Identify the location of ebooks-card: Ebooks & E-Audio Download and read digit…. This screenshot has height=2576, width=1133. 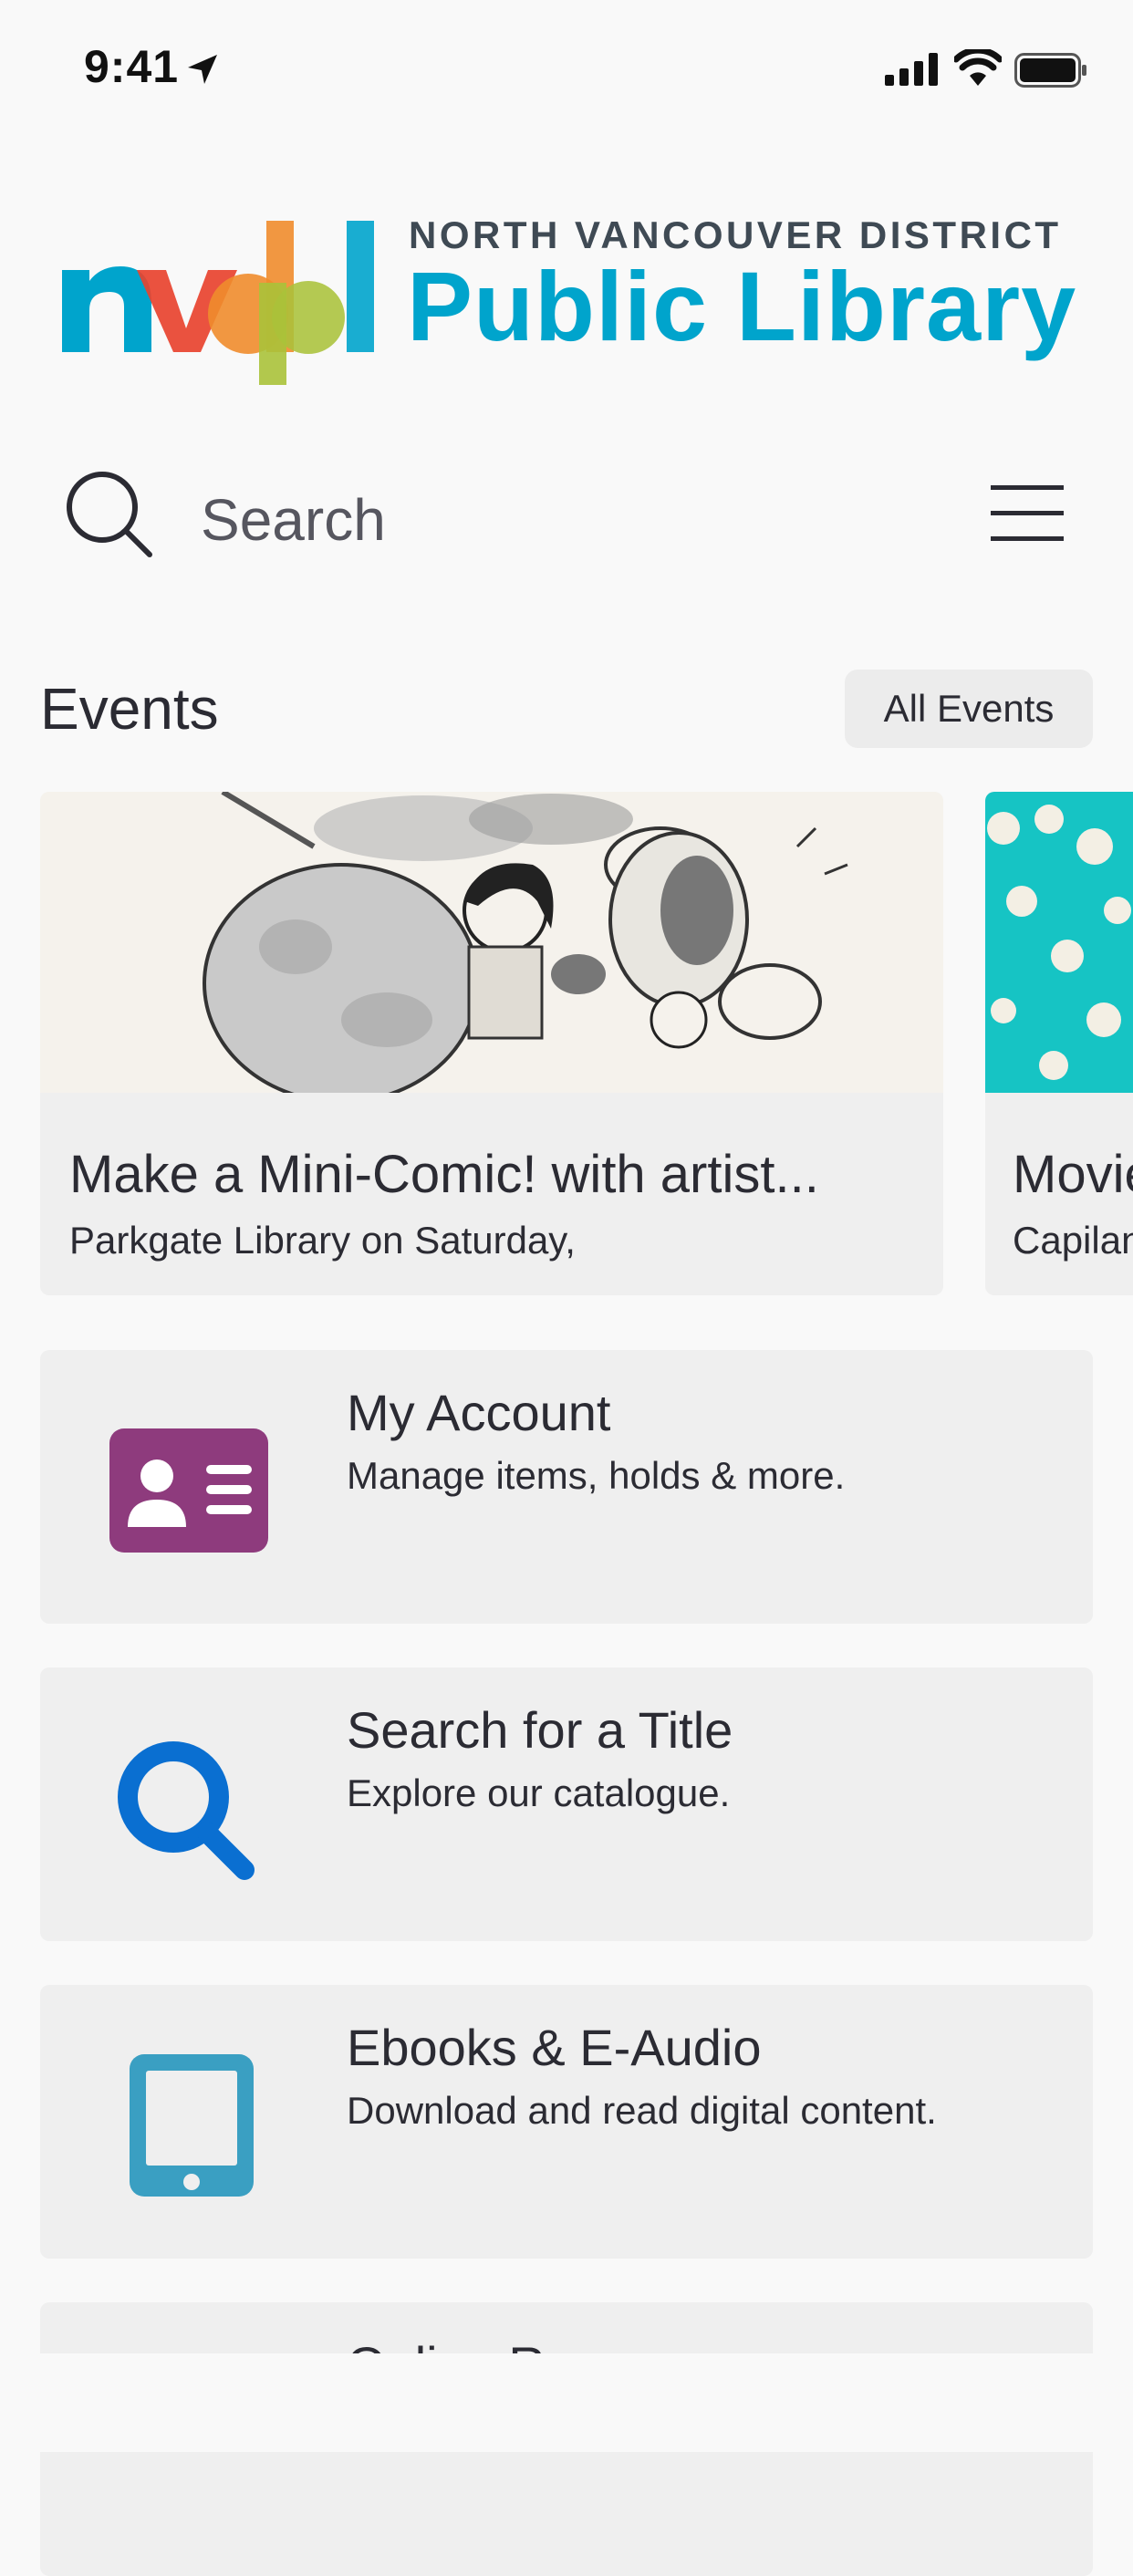
(566, 2122).